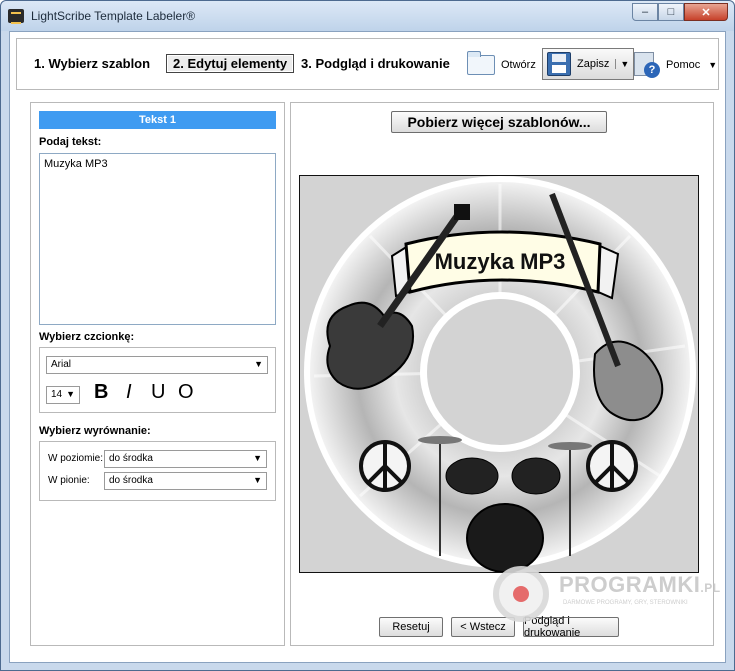 The image size is (735, 671). Describe the element at coordinates (57, 394) in the screenshot. I see `font-size-value: 14` at that location.